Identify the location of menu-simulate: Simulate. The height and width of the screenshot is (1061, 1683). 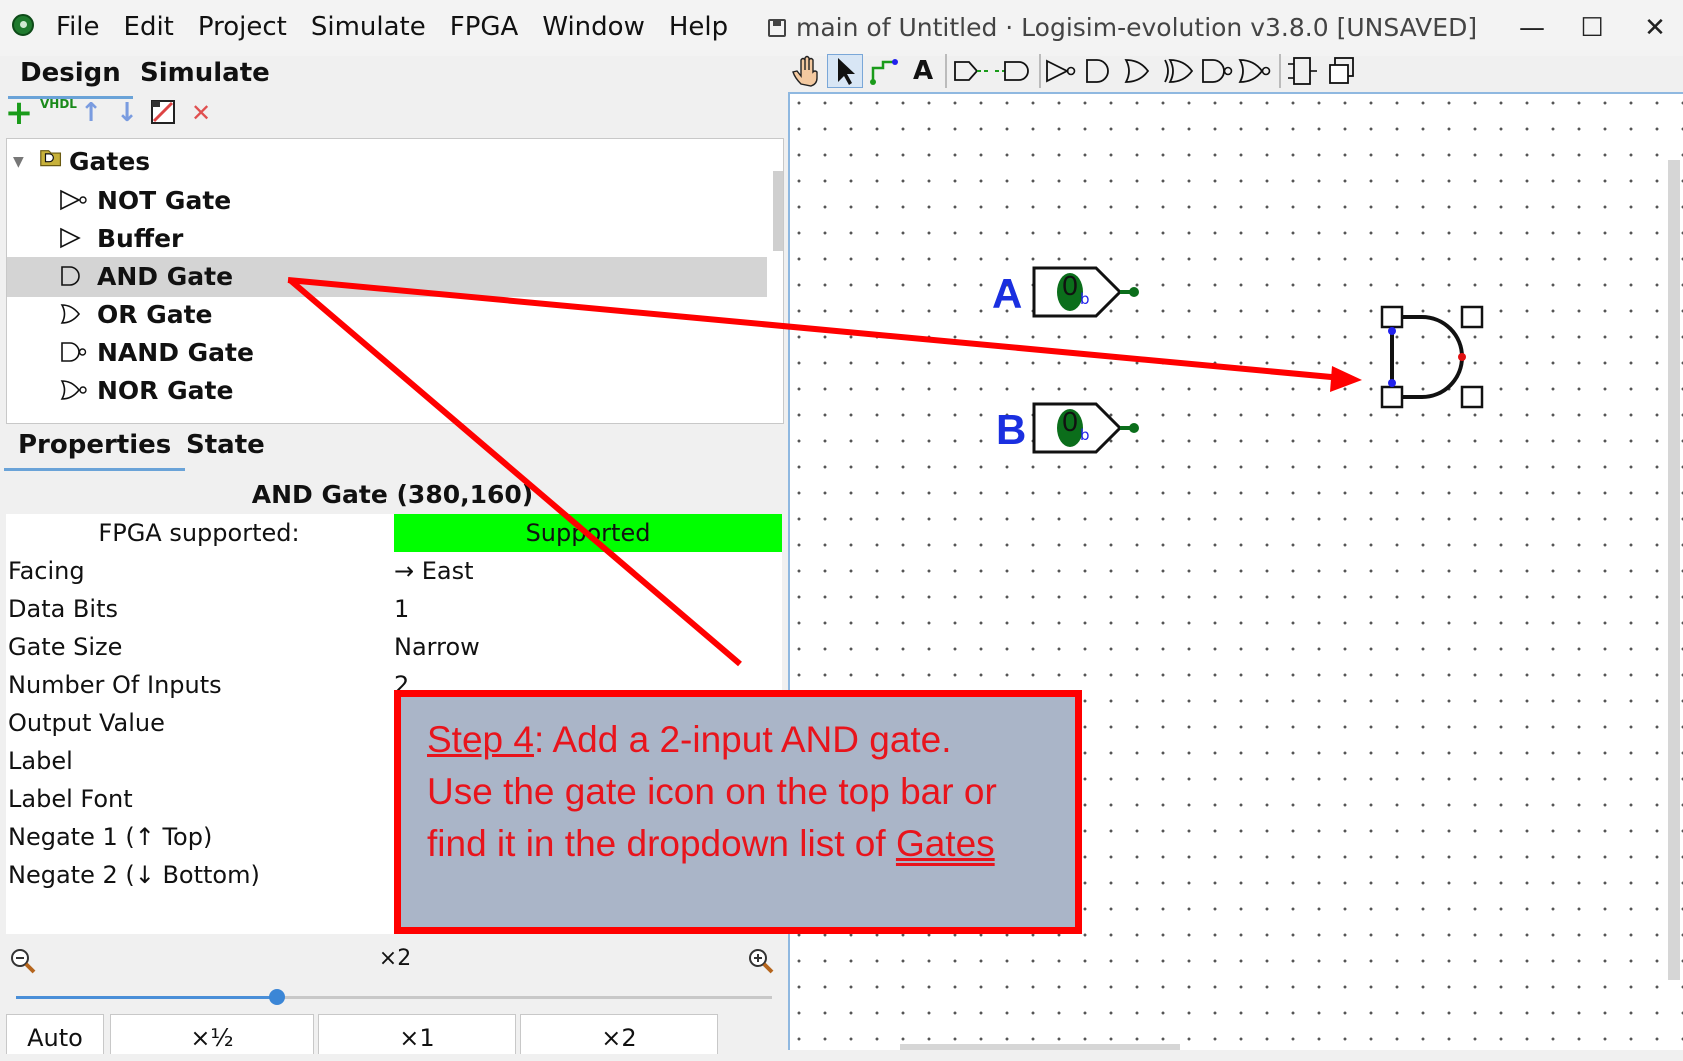
(368, 27).